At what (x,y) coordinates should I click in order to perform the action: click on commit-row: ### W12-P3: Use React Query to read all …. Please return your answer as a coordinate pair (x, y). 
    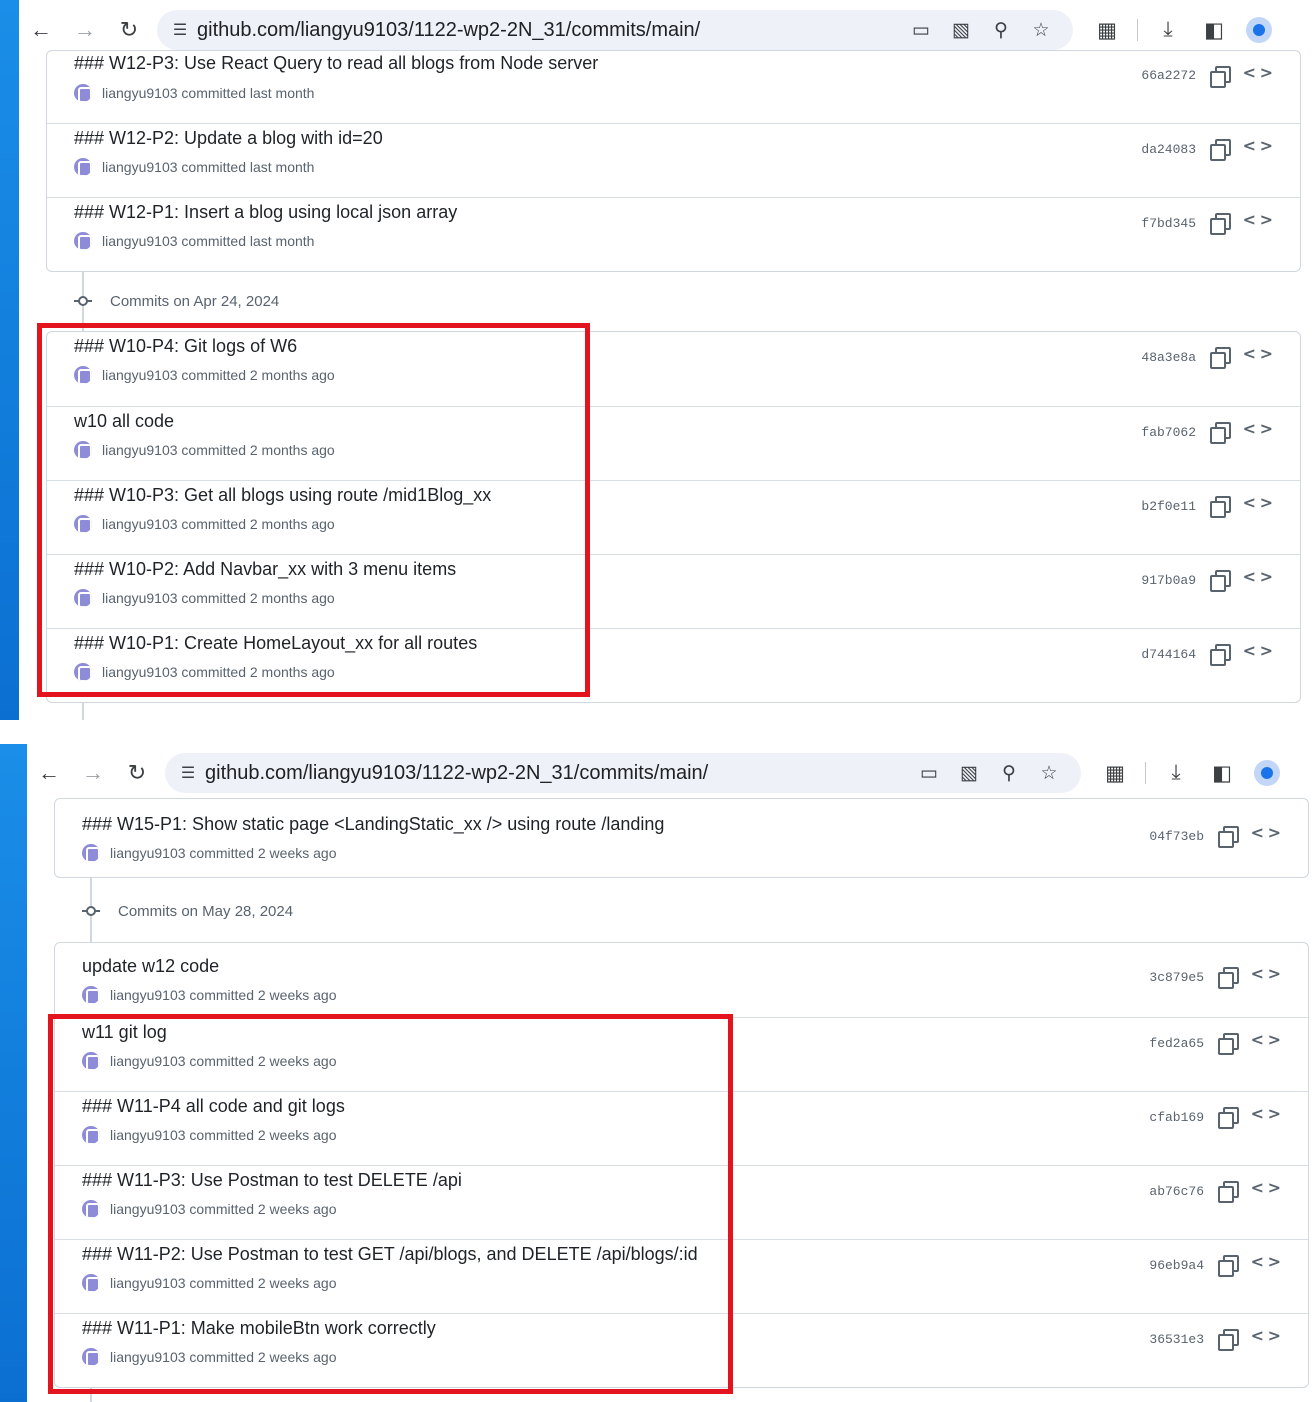
    Looking at the image, I should click on (673, 87).